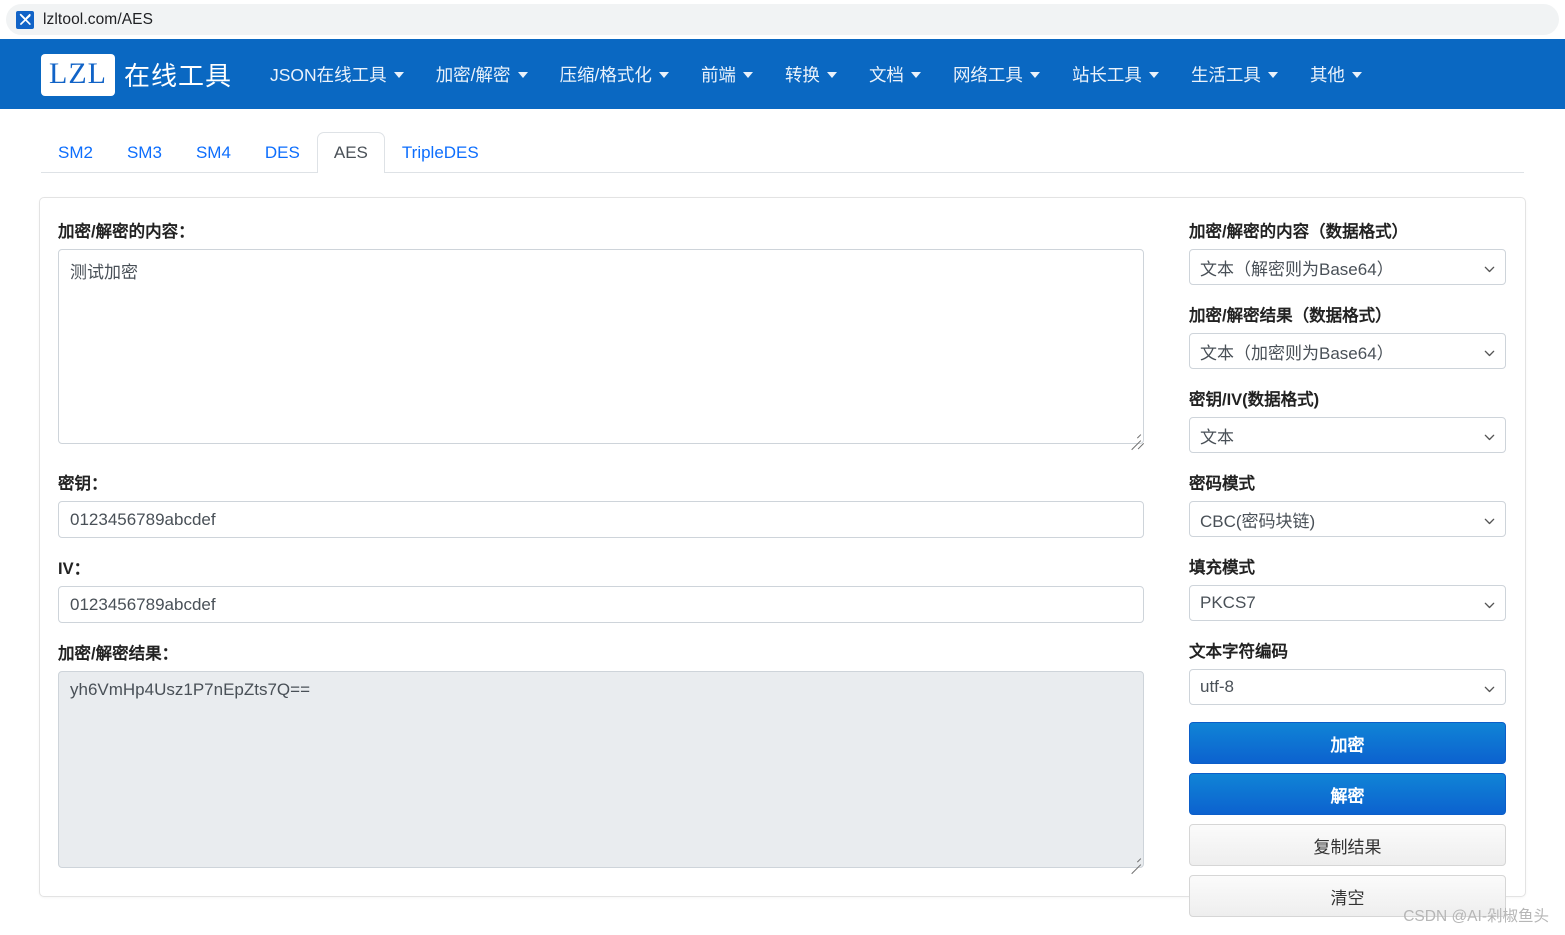  I want to click on algorithm-tabs: SM2 SM3 SM4 DES AES TripleDES, so click(782, 151).